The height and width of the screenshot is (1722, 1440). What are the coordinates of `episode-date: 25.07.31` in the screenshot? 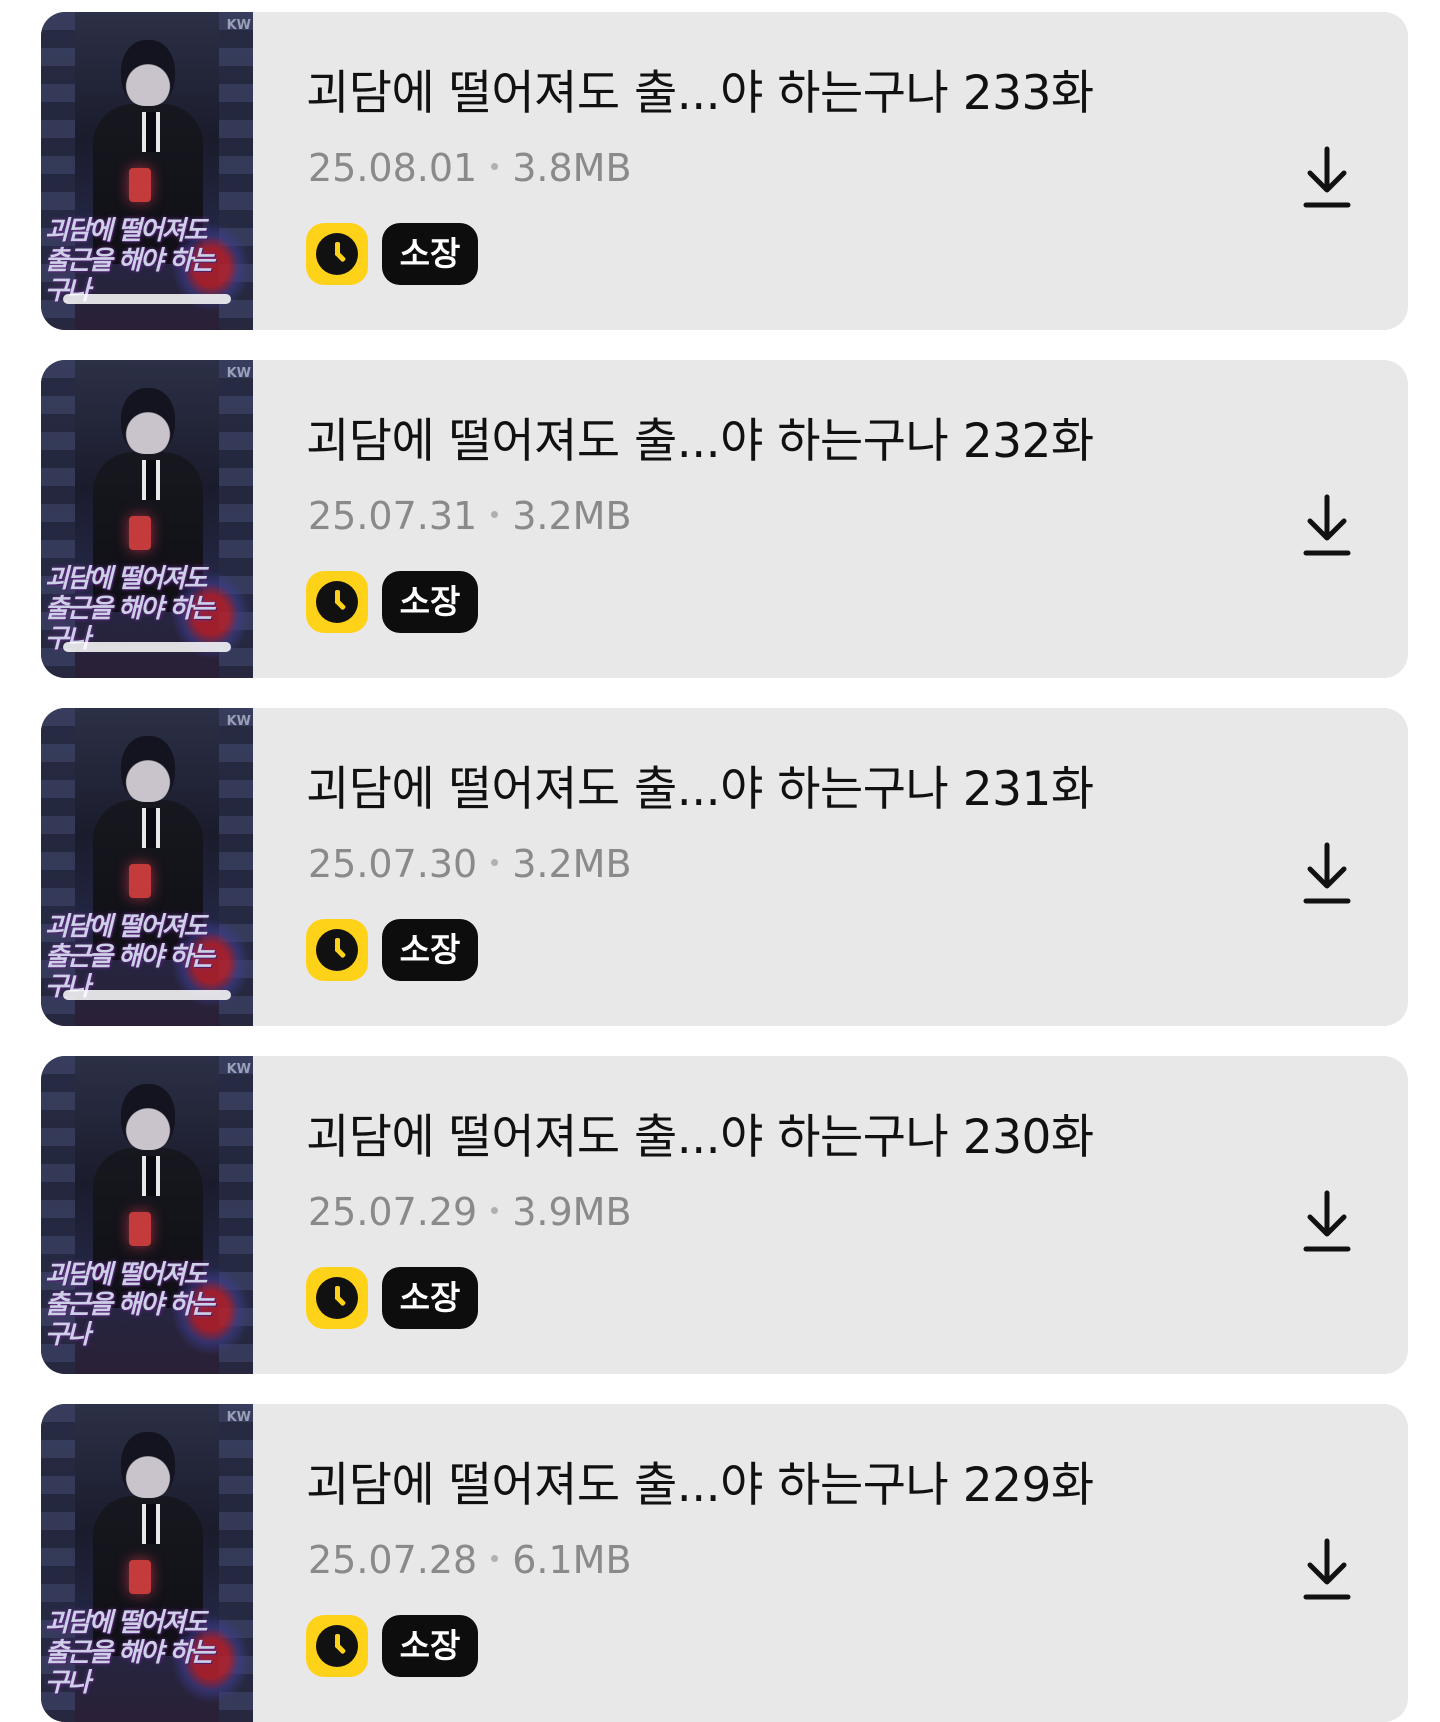 It's located at (393, 516).